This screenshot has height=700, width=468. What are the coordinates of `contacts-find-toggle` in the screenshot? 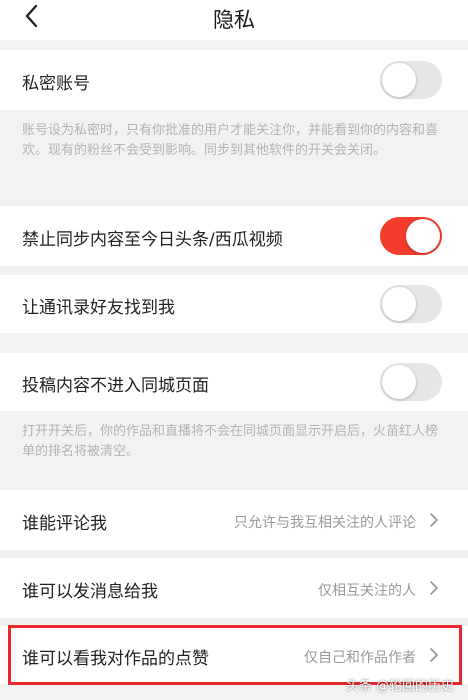 It's located at (411, 304).